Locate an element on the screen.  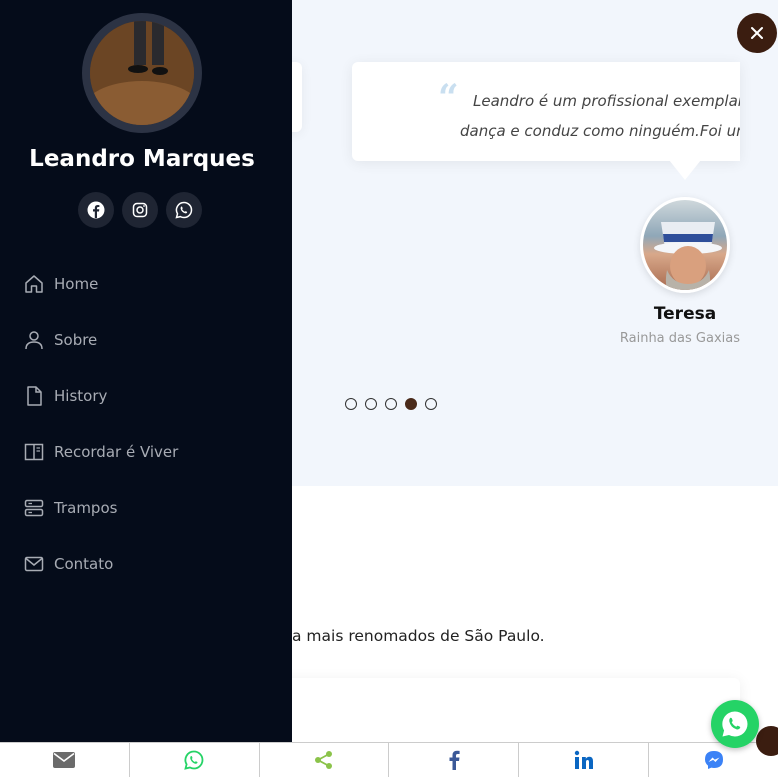
whatsapp-float-button is located at coordinates (735, 724).